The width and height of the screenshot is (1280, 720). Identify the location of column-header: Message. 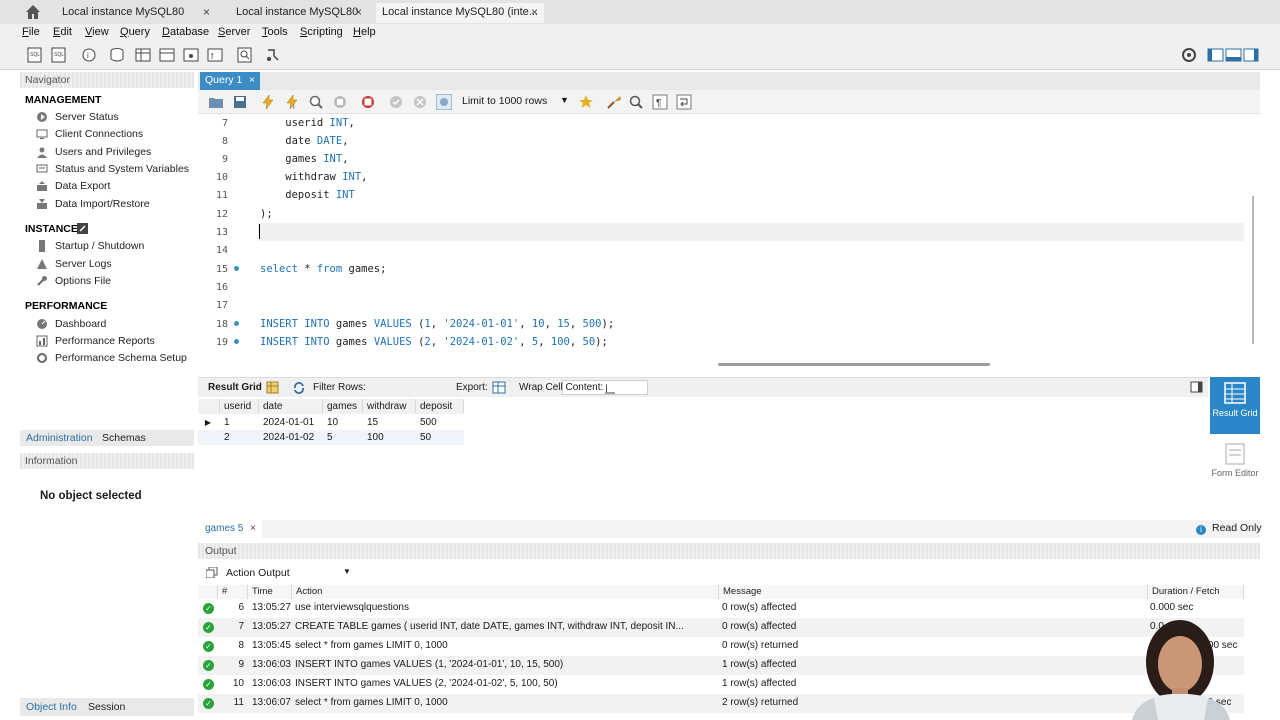
(933, 592).